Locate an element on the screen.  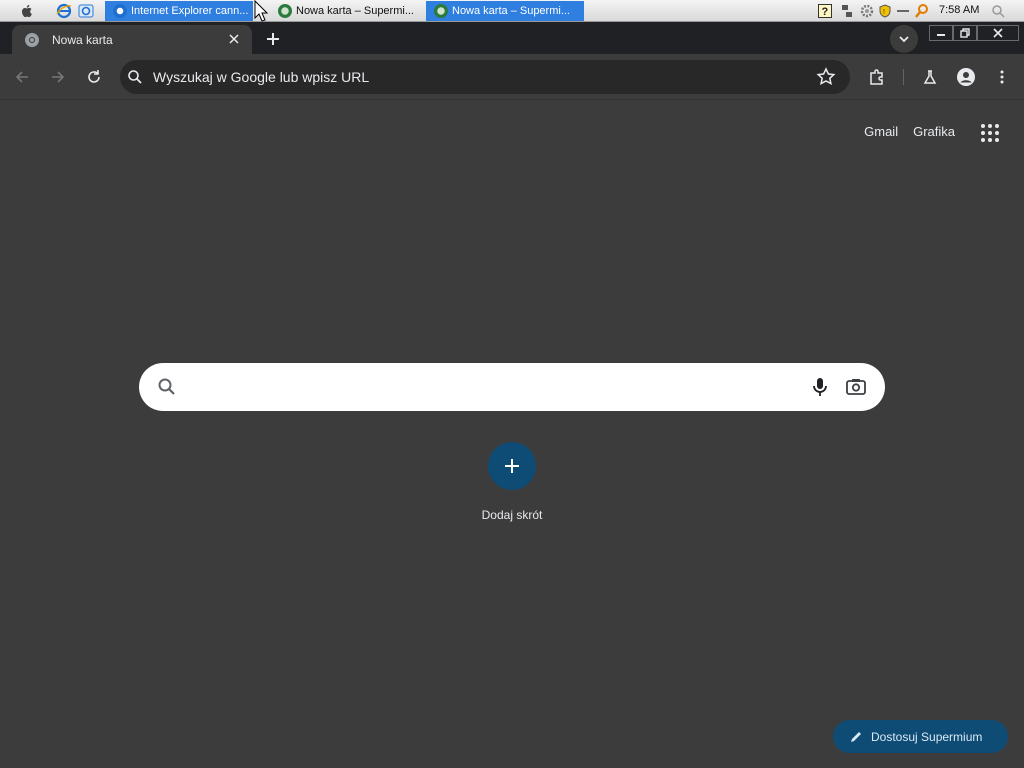
shield-icon: ! is located at coordinates (885, 11).